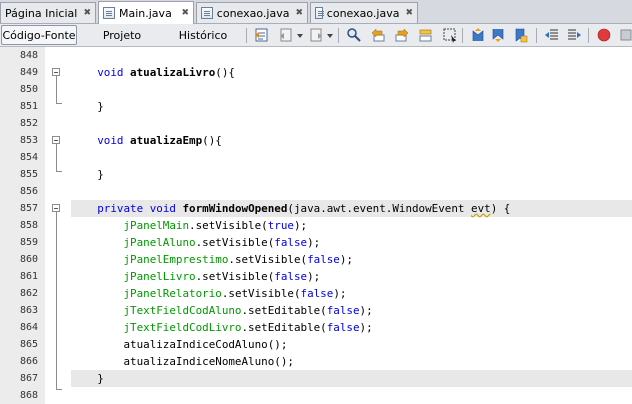 The width and height of the screenshot is (632, 404). I want to click on code-line-863: jTextFieldCodAluno.setEditable(false);, so click(351, 310).